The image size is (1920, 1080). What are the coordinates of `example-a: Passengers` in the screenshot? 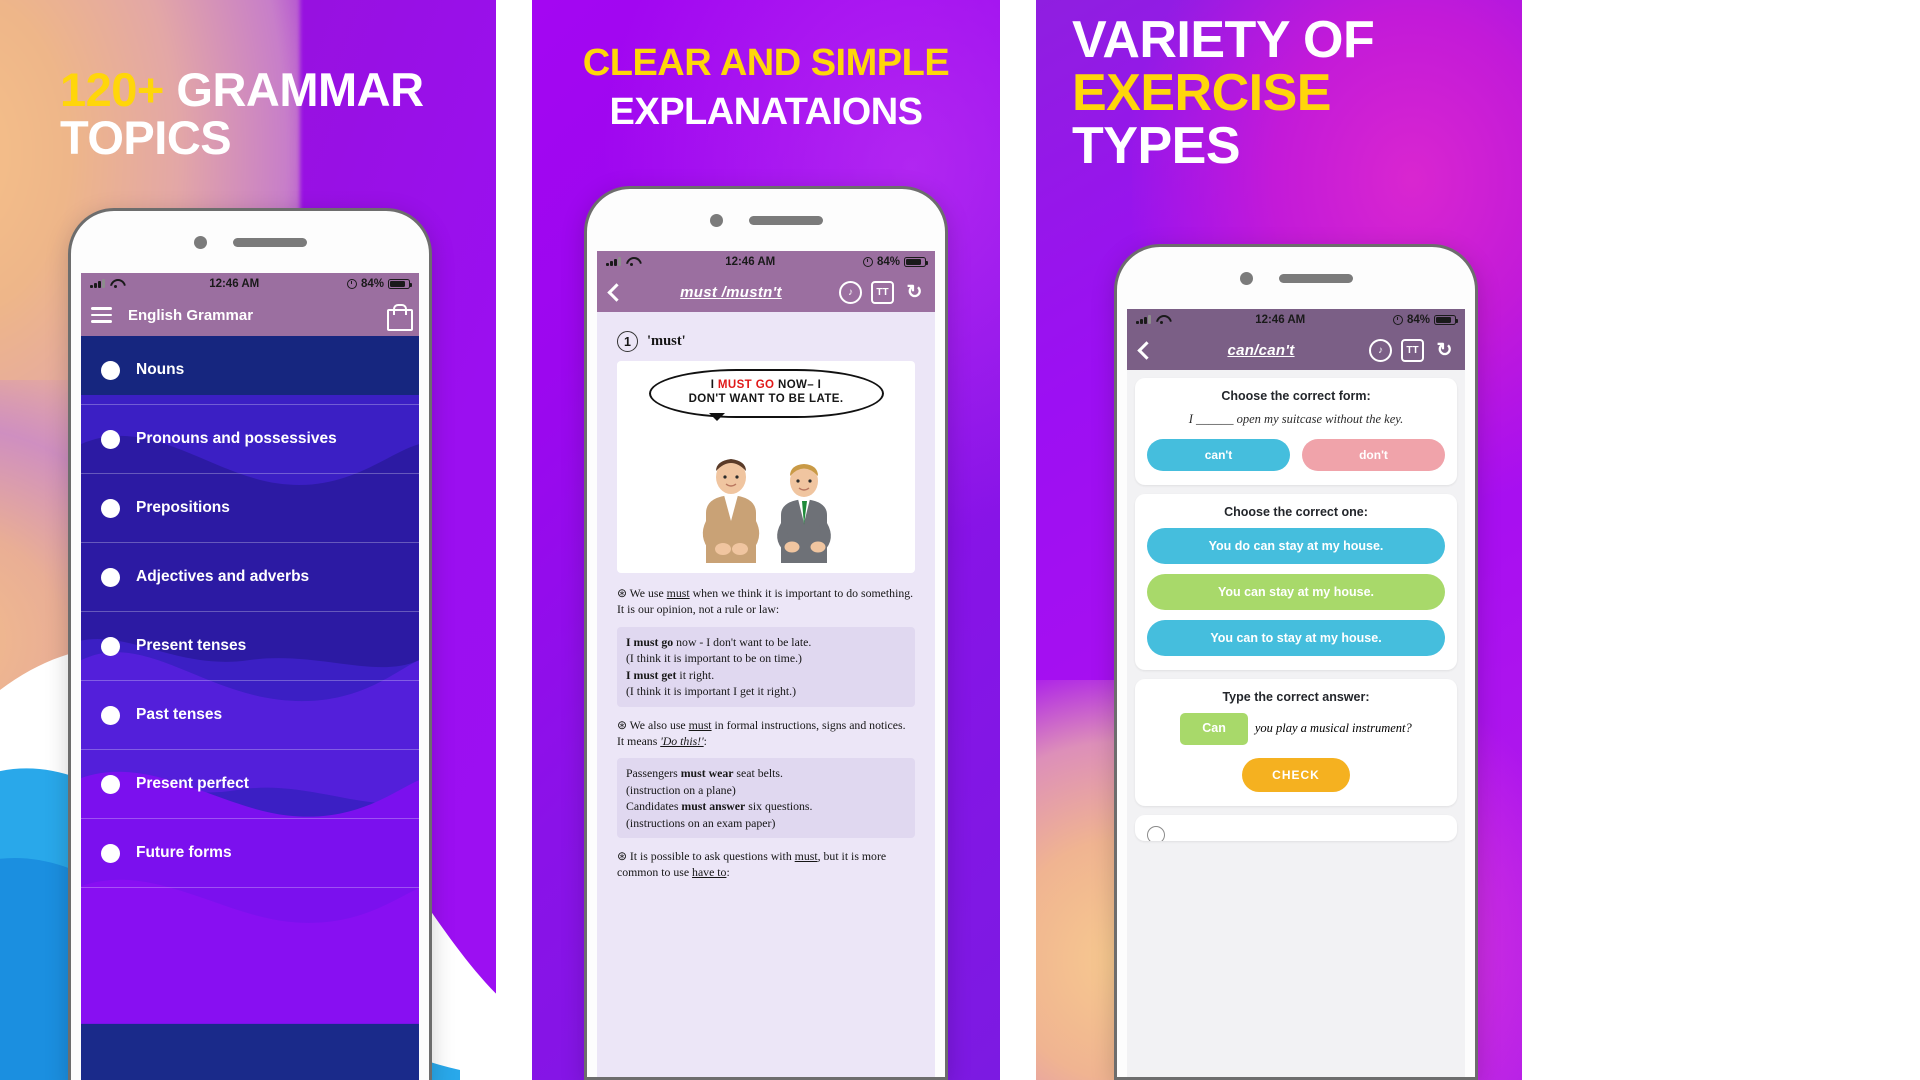 It's located at (653, 773).